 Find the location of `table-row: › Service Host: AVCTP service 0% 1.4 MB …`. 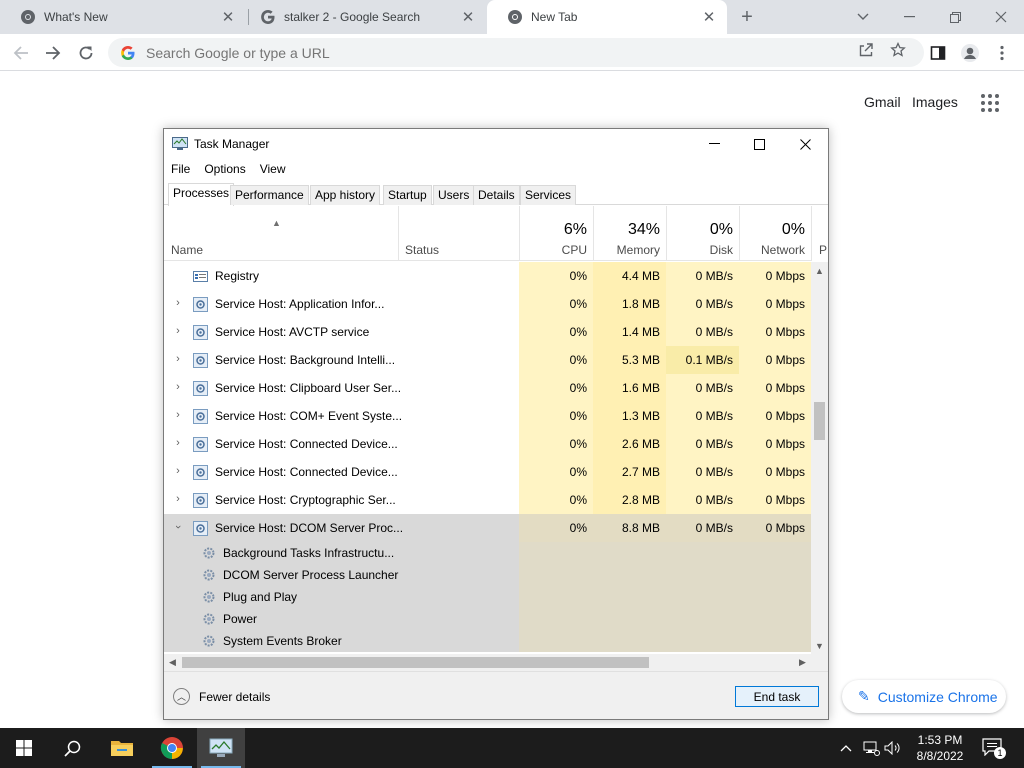

table-row: › Service Host: AVCTP service 0% 1.4 MB … is located at coordinates (487, 332).